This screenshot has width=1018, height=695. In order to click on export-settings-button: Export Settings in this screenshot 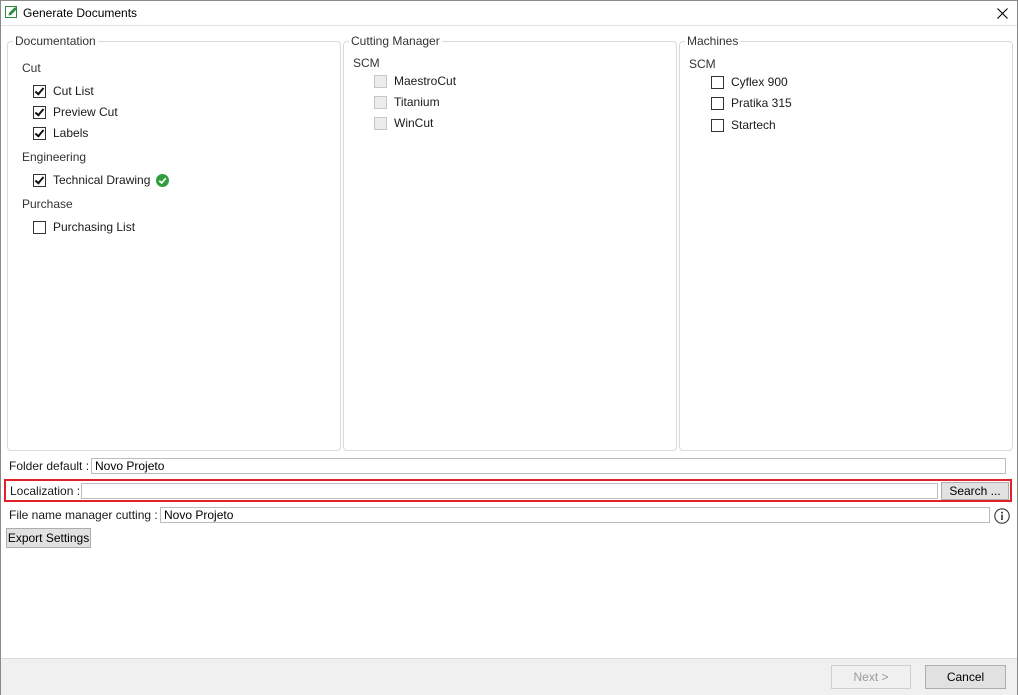, I will do `click(48, 538)`.